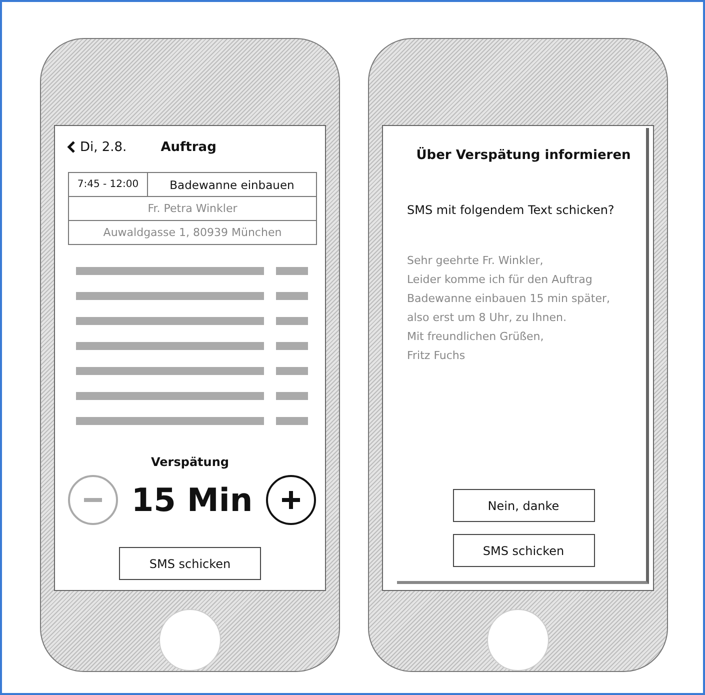 This screenshot has width=705, height=695. I want to click on screen-title: Auftrag, so click(188, 147).